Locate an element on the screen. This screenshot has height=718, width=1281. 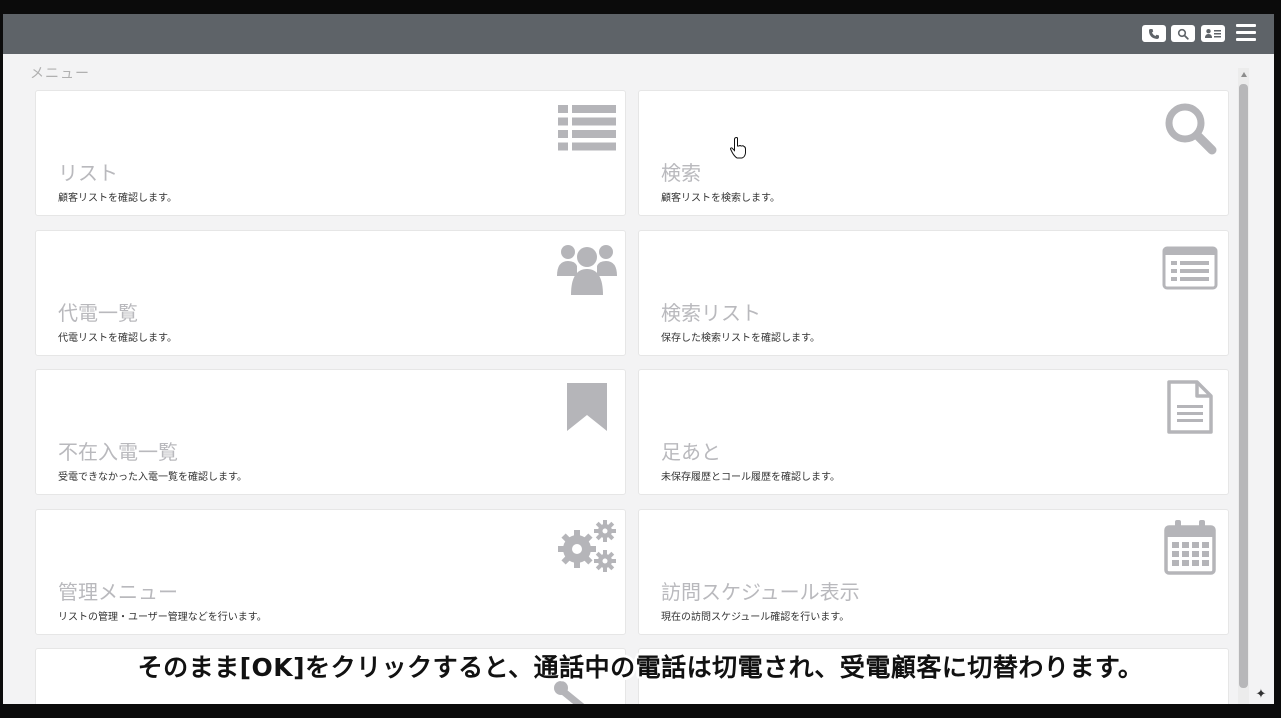
menu-card-desc: リストの管理・ユーザー管理などを行います。 is located at coordinates (162, 617).